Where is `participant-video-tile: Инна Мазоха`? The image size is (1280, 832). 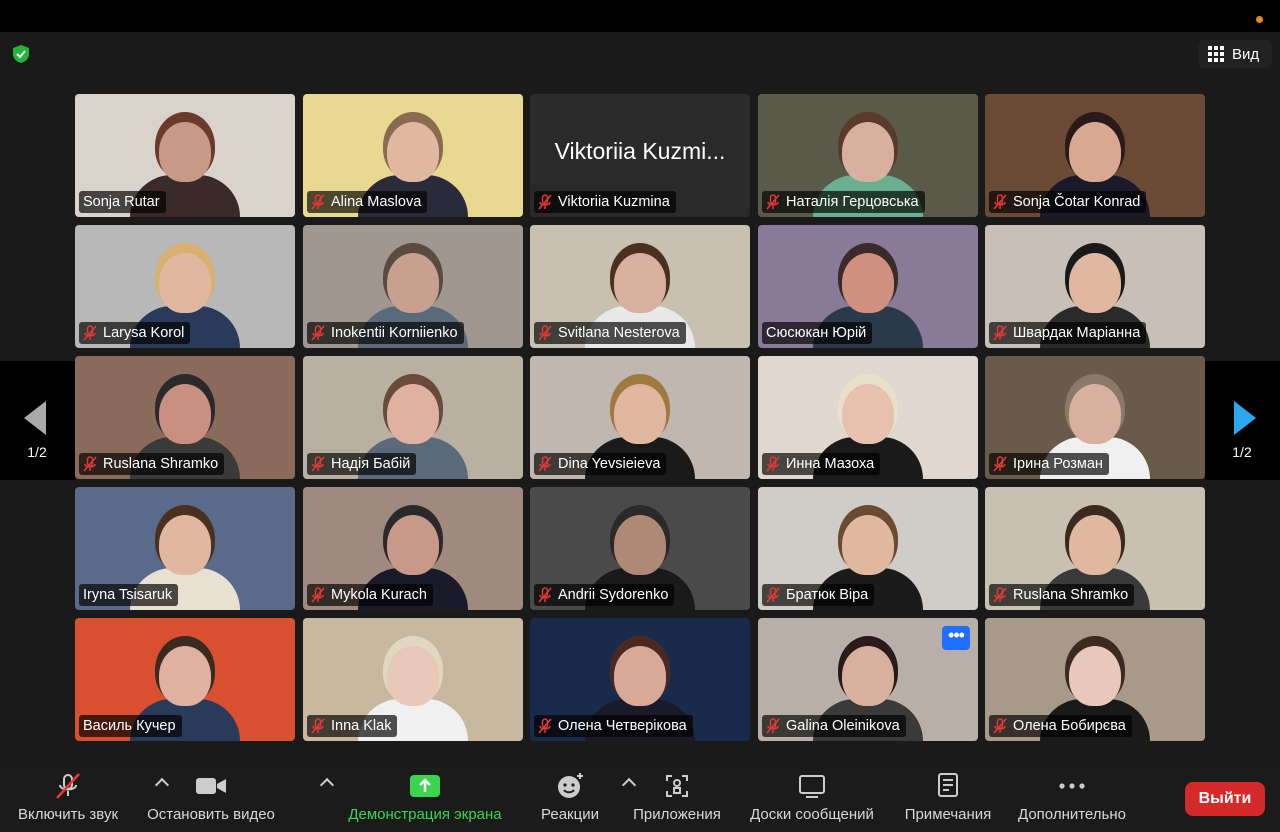 participant-video-tile: Инна Мазоха is located at coordinates (868, 417).